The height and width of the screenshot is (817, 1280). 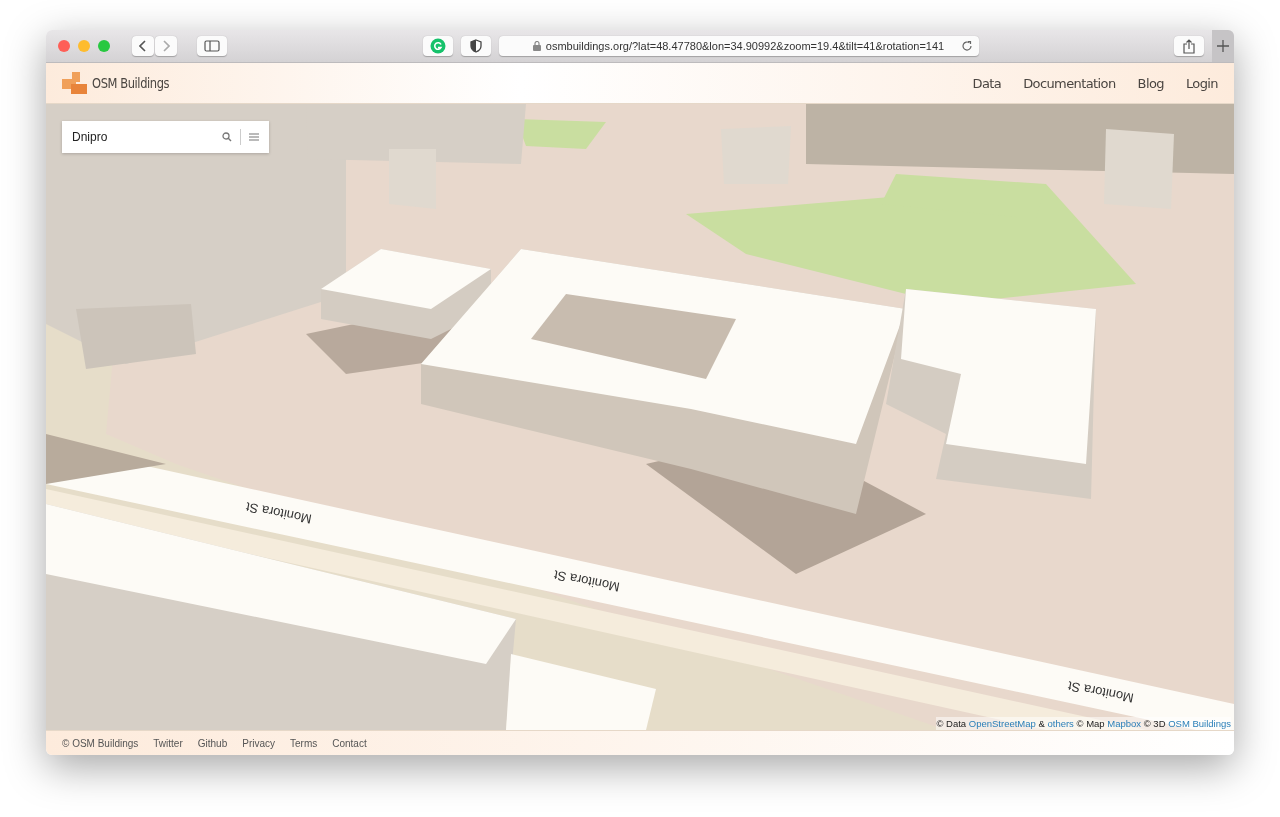 I want to click on sidebar-icon, so click(x=212, y=46).